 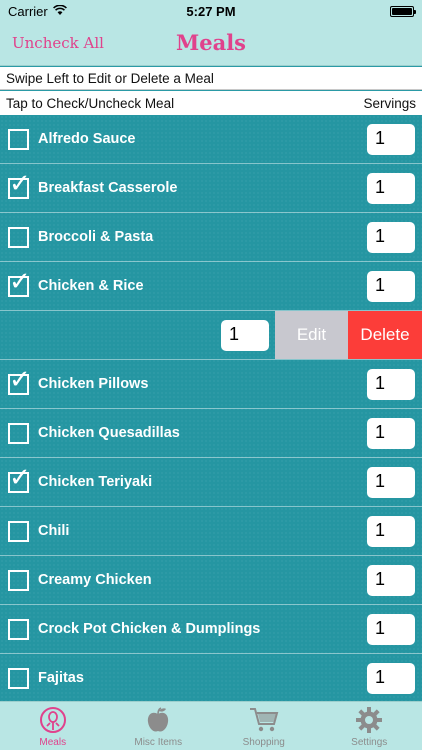 What do you see at coordinates (264, 720) in the screenshot?
I see `cart-icon` at bounding box center [264, 720].